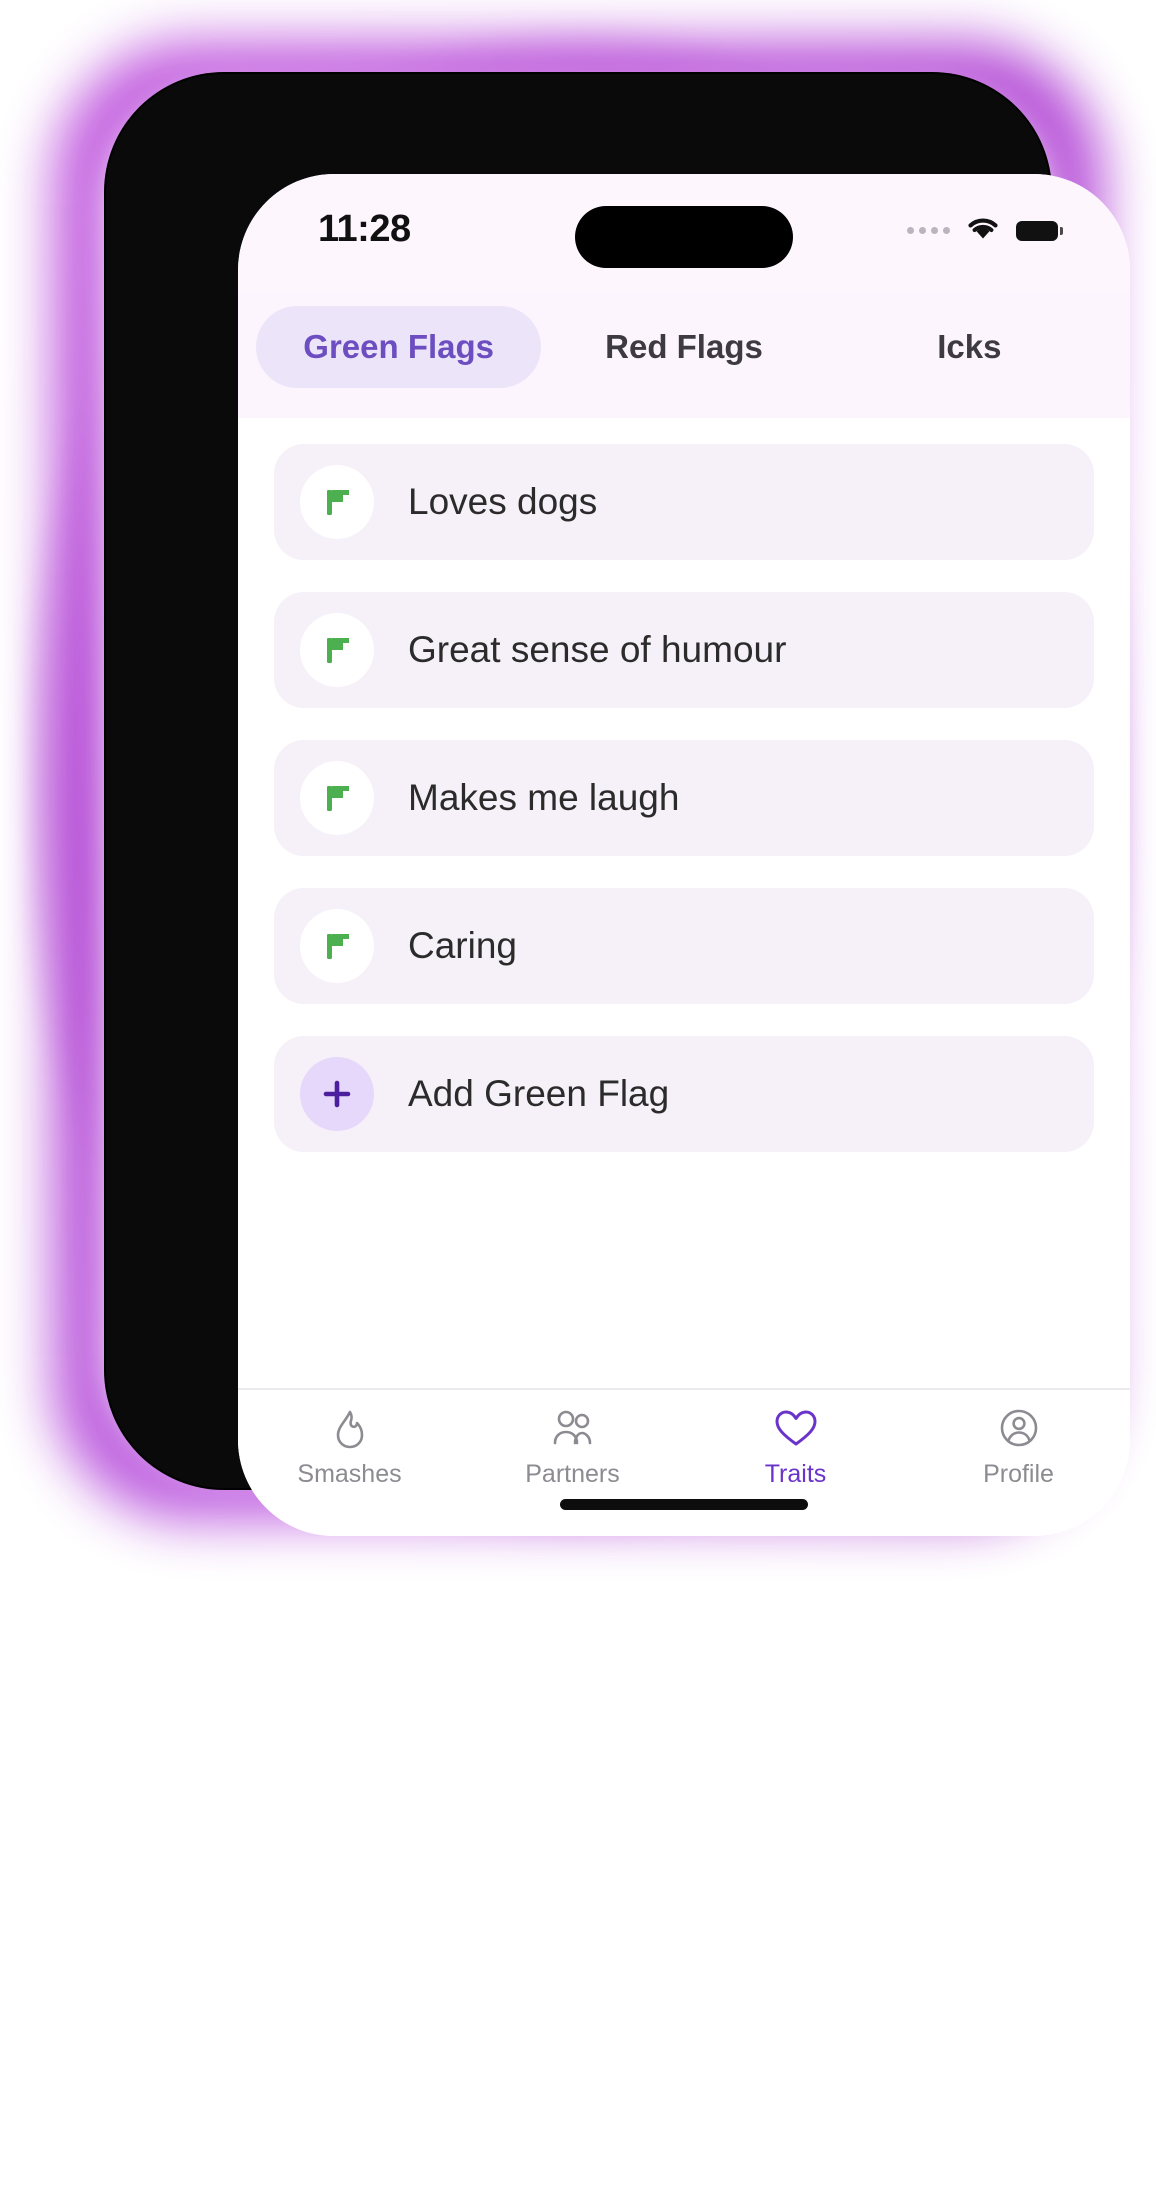 The height and width of the screenshot is (2193, 1156). What do you see at coordinates (684, 946) in the screenshot?
I see `list-item: Caring` at bounding box center [684, 946].